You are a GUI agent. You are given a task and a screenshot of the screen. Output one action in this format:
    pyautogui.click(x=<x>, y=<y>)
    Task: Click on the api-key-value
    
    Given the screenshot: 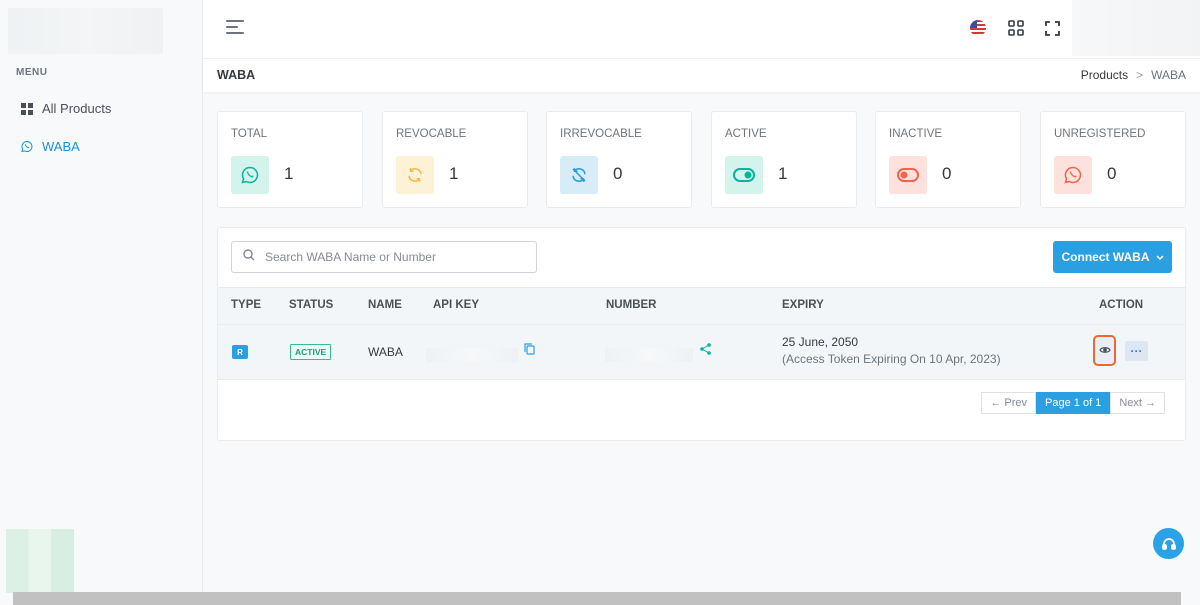 What is the action you would take?
    pyautogui.click(x=472, y=355)
    